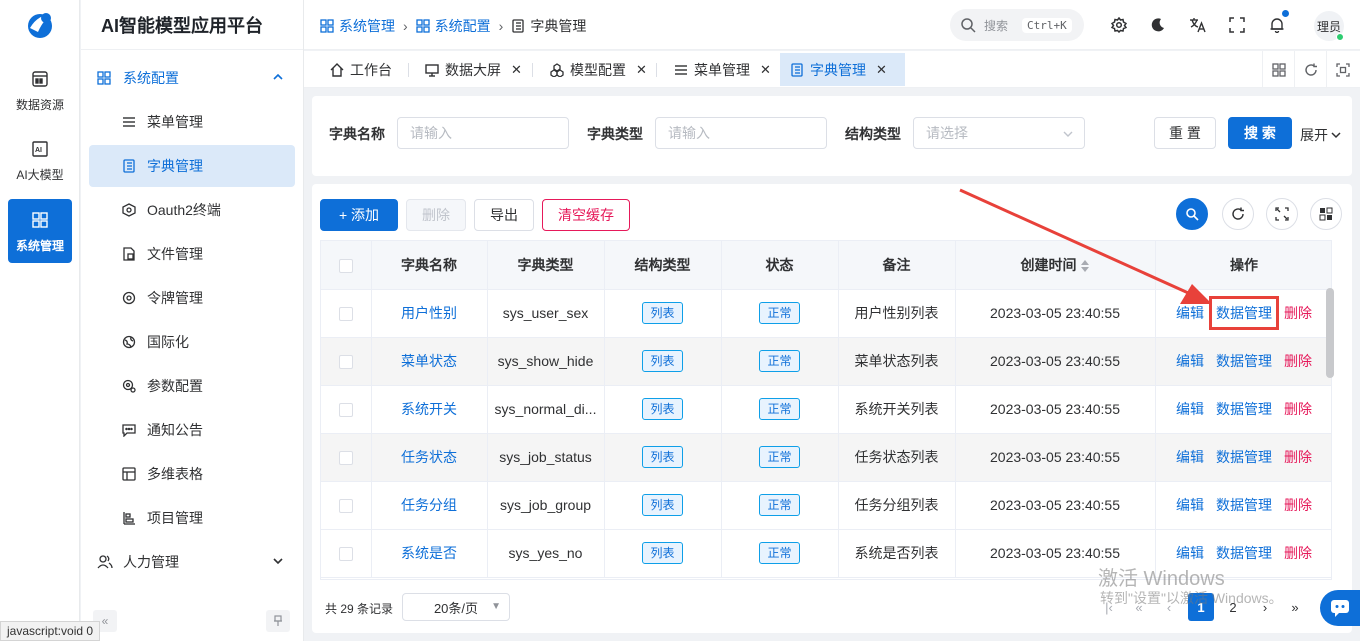 This screenshot has width=1360, height=641. Describe the element at coordinates (345, 265) in the screenshot. I see `select-all-checkbox` at that location.